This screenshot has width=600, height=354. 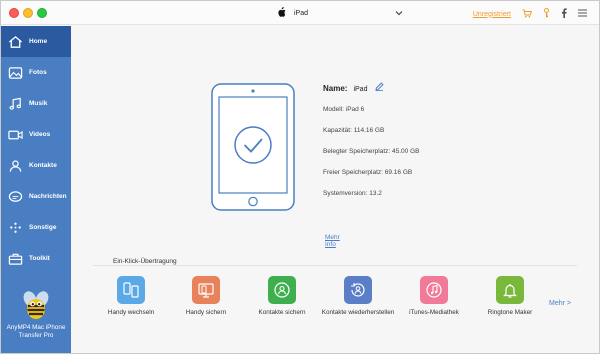 What do you see at coordinates (352, 193) in the screenshot?
I see `system-version-row: Systemversion: 13.2` at bounding box center [352, 193].